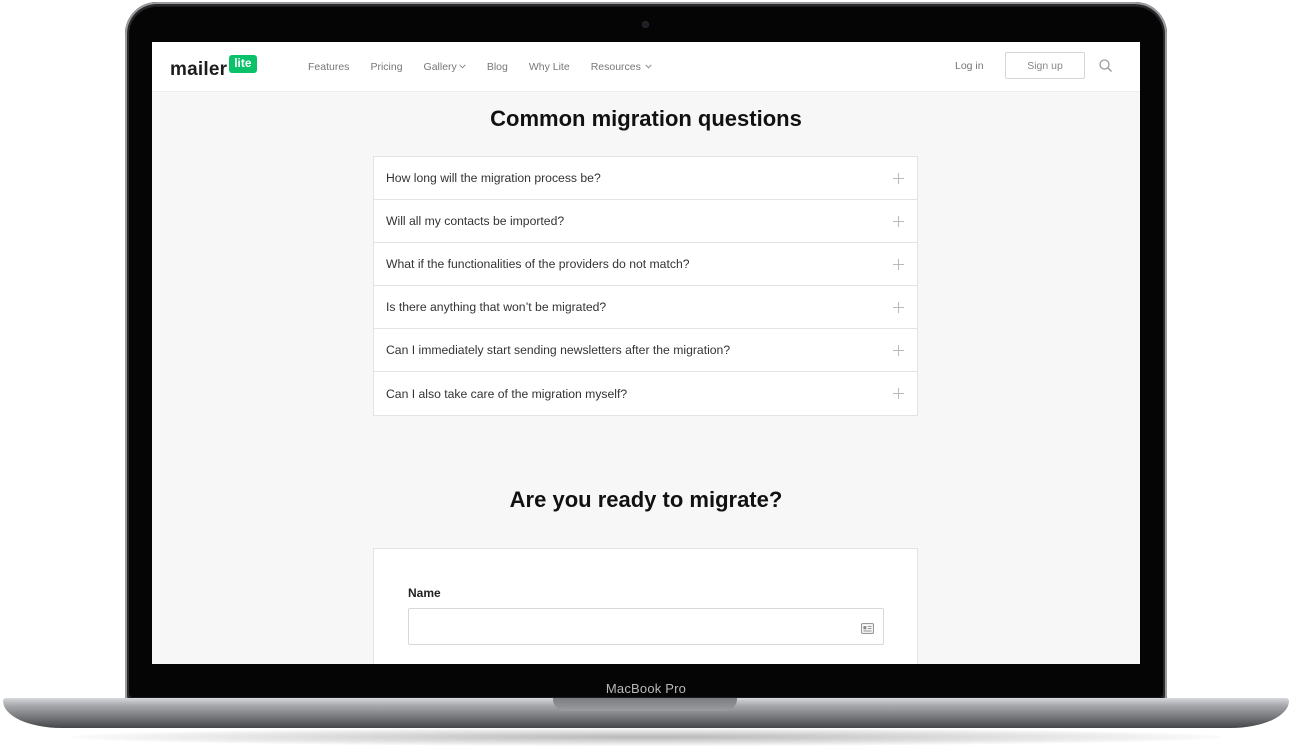 This screenshot has height=750, width=1292. I want to click on logo-text: mailer, so click(199, 69).